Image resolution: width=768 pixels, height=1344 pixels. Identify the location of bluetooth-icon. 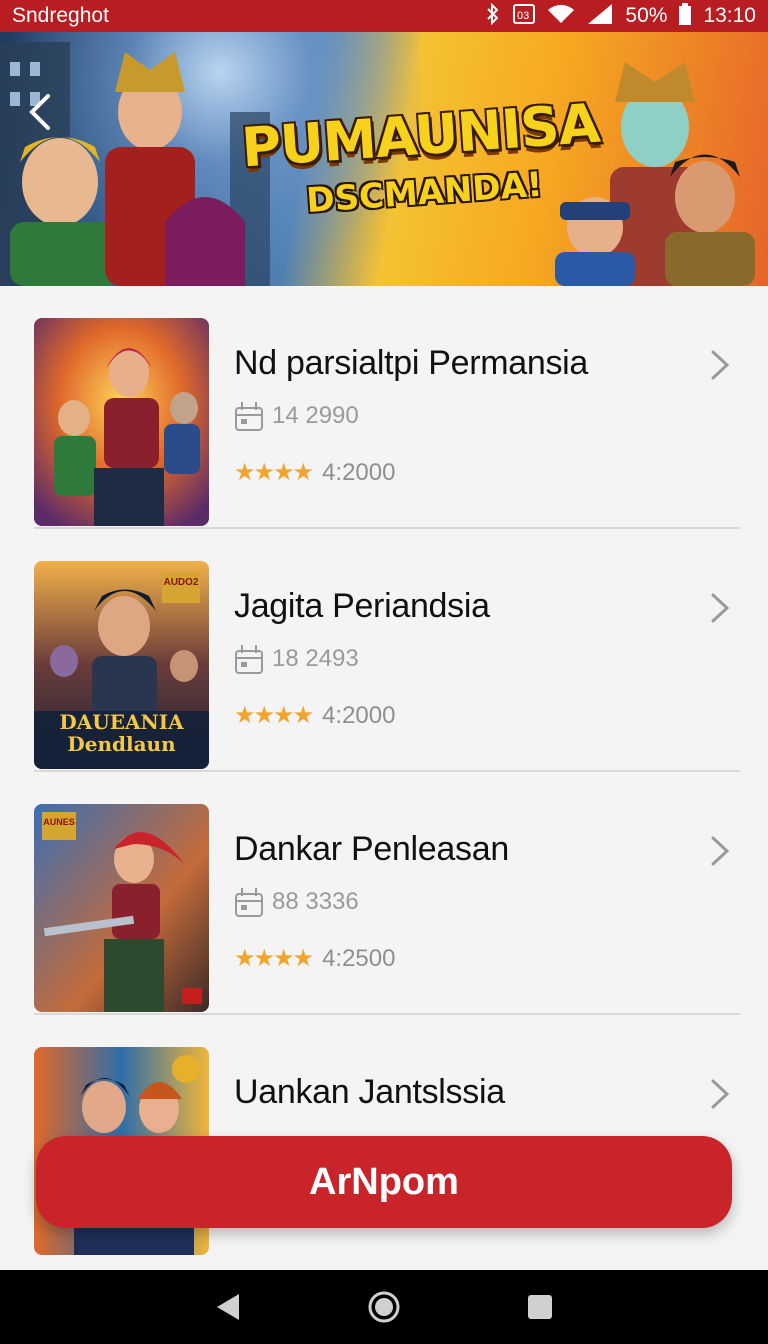
(493, 15).